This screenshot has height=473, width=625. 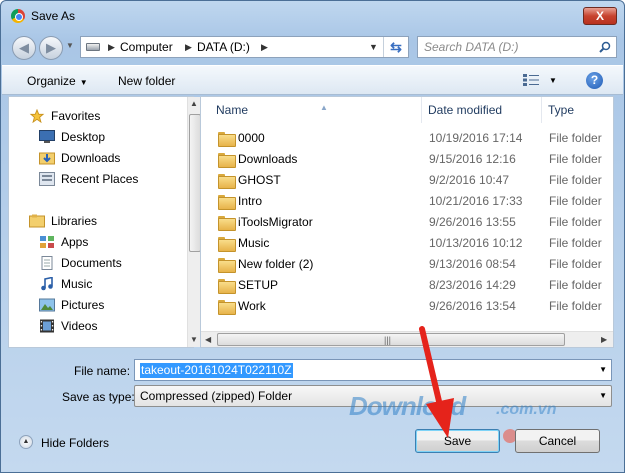 I want to click on view-dropdown: ▼, so click(x=553, y=80).